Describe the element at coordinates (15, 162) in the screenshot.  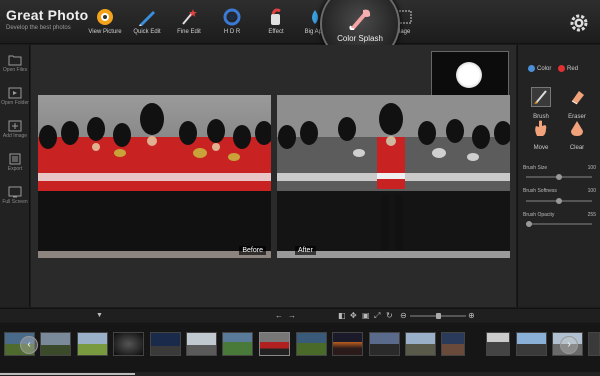
I see `sidebar-item-export: Export` at that location.